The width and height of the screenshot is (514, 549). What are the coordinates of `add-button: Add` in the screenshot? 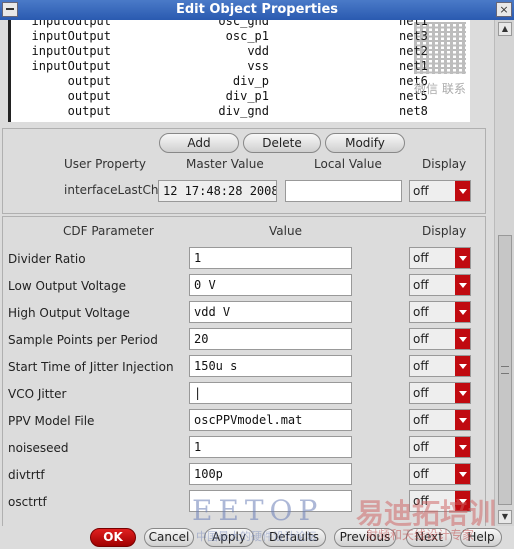 It's located at (199, 143).